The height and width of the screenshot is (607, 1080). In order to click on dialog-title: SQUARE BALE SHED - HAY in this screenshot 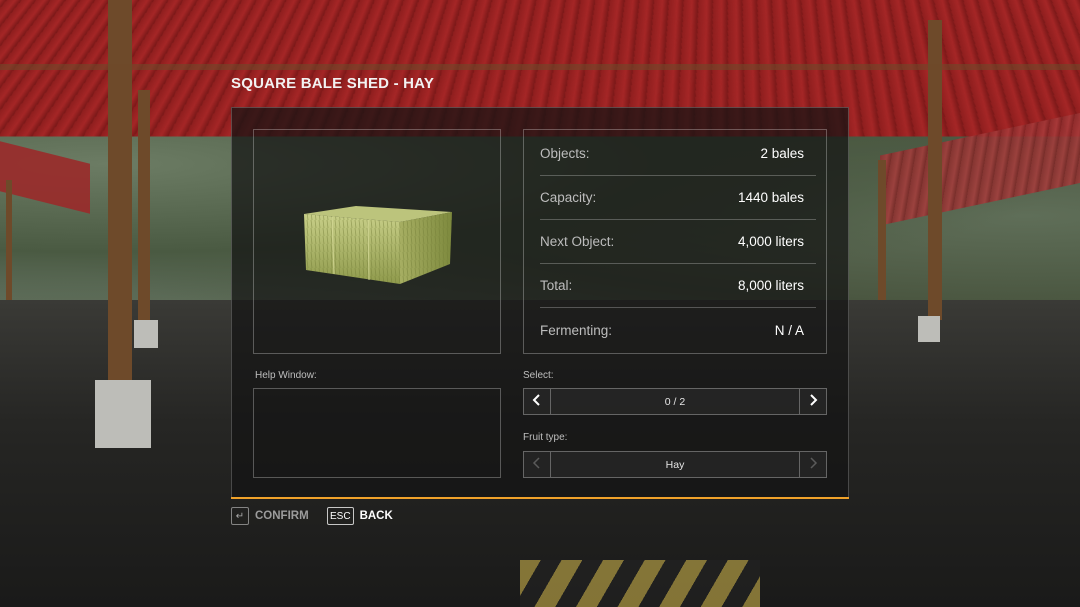, I will do `click(333, 83)`.